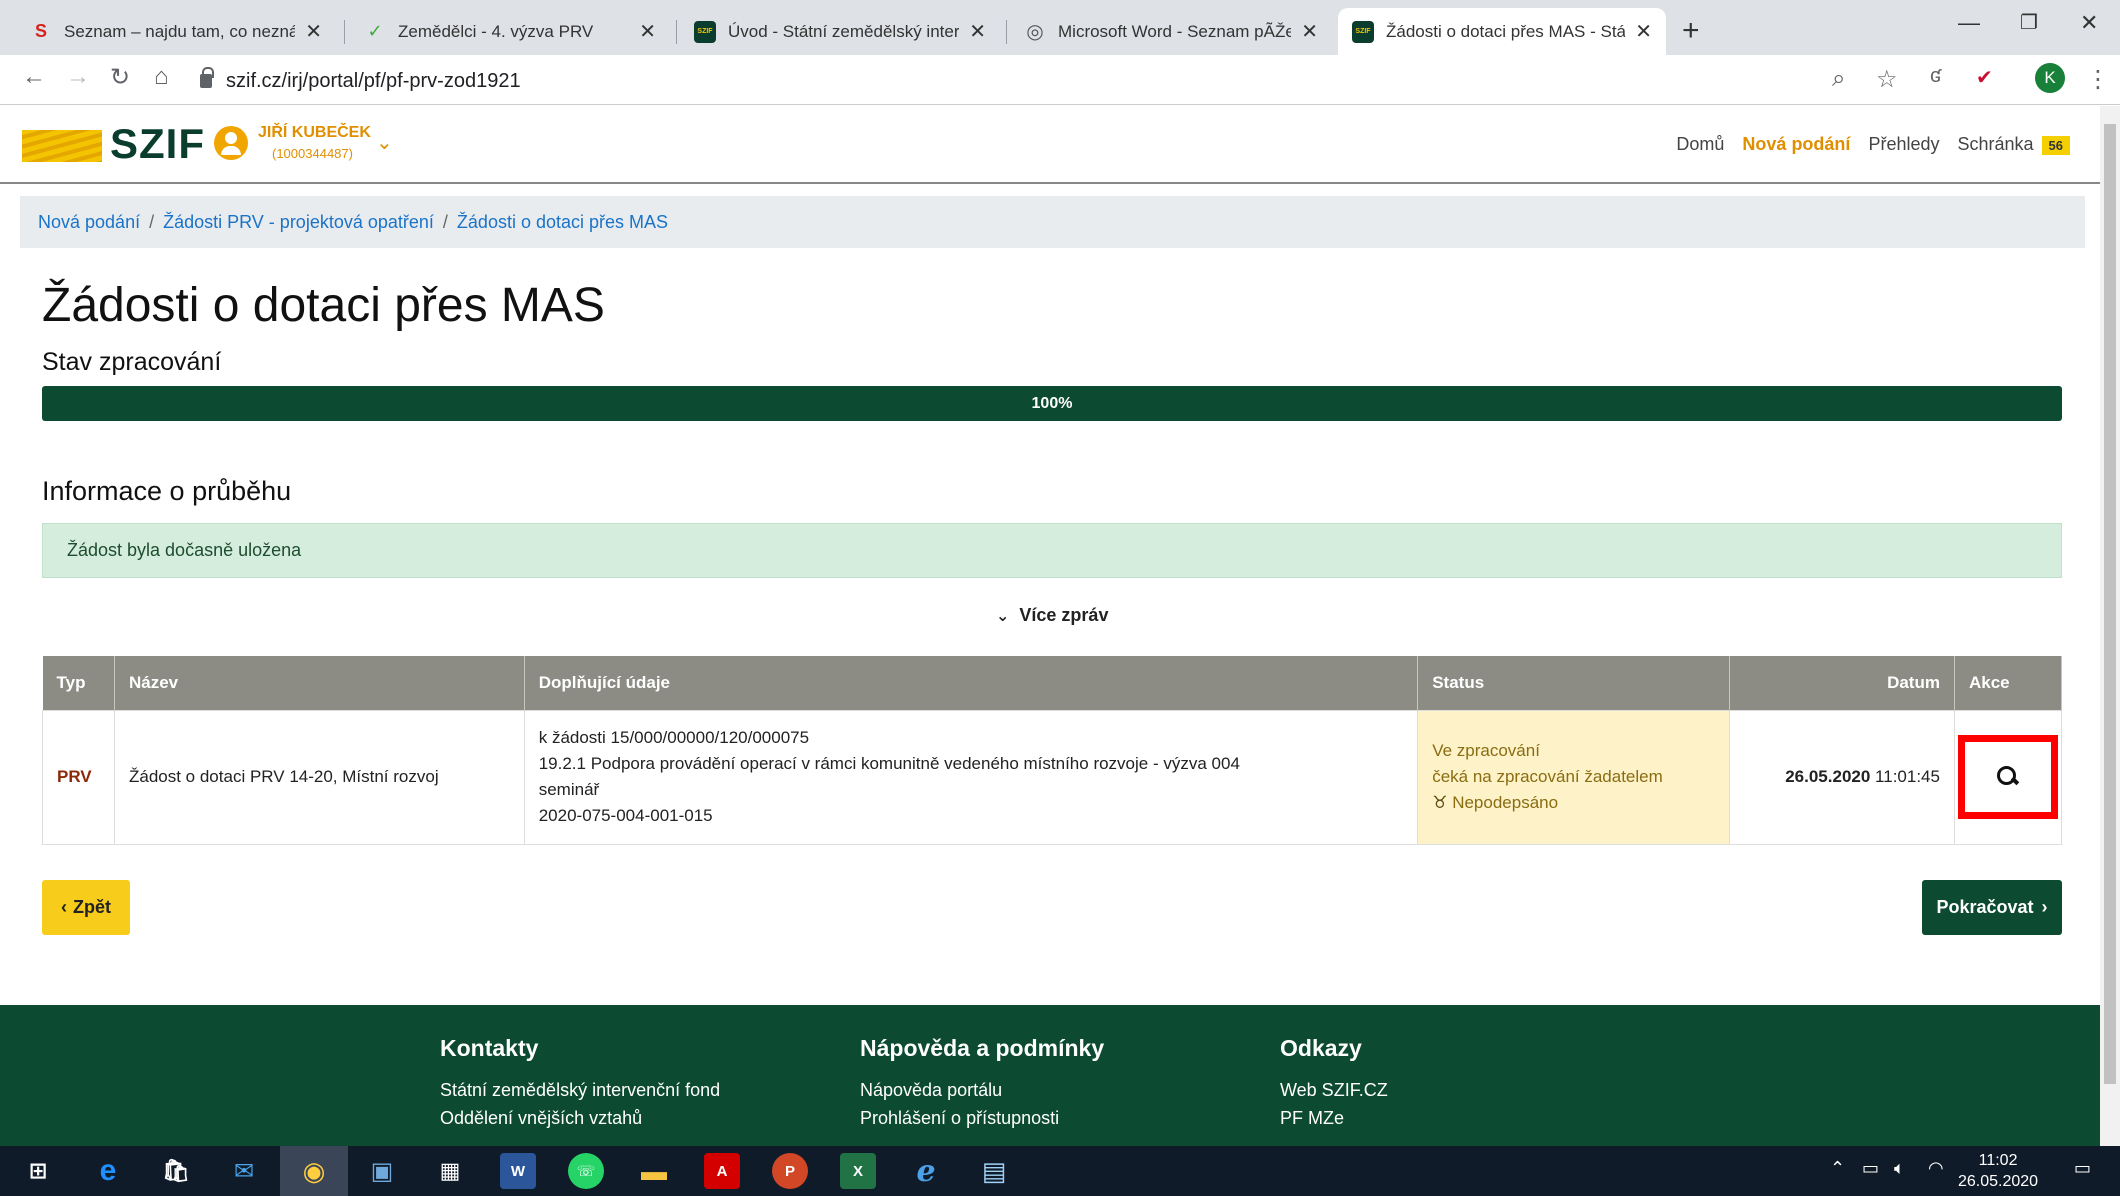 This screenshot has width=2120, height=1196. I want to click on browser-tab-szif-uvod: SZIF Úvod - Státní zemědělský interve ✕, so click(840, 31).